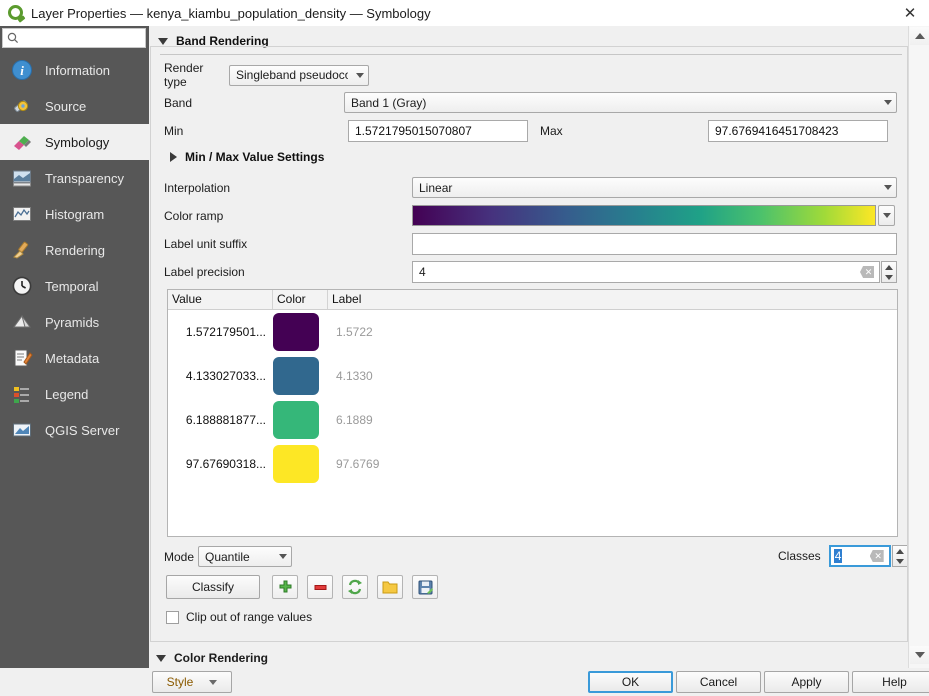 The height and width of the screenshot is (696, 929). What do you see at coordinates (899, 556) in the screenshot?
I see `classes-stepper` at bounding box center [899, 556].